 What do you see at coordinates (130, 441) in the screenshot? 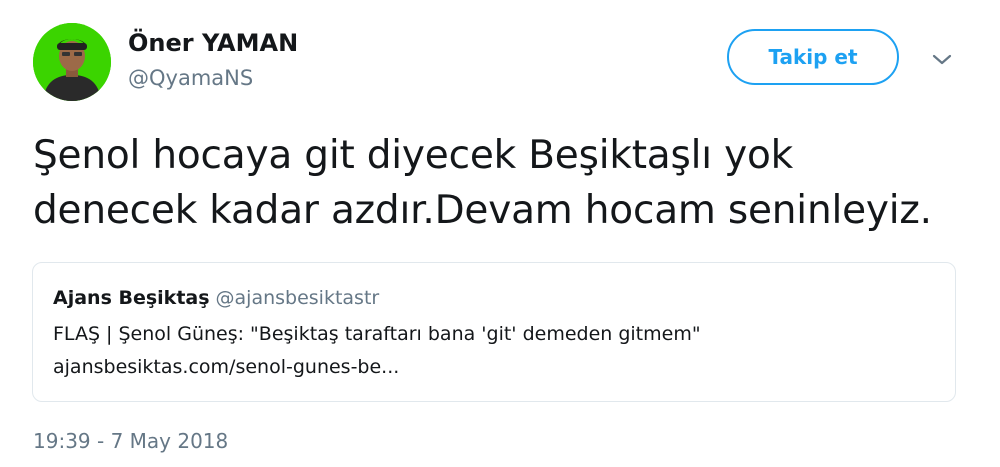
I see `tweet-timestamp: 19:39 - 7 May 2018` at bounding box center [130, 441].